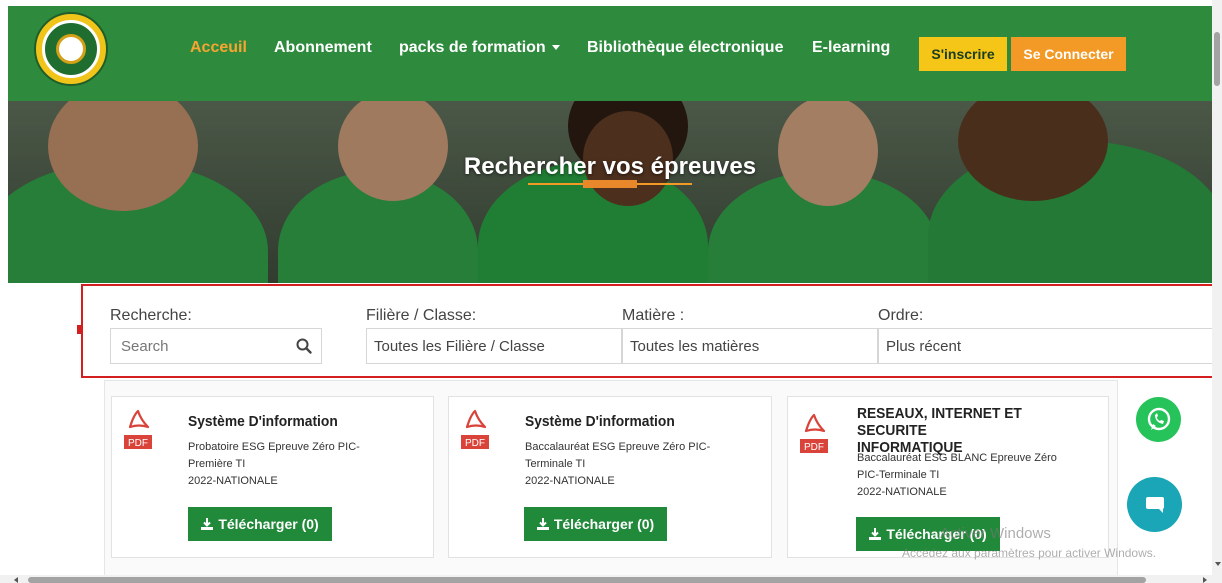  I want to click on search-field, so click(216, 346).